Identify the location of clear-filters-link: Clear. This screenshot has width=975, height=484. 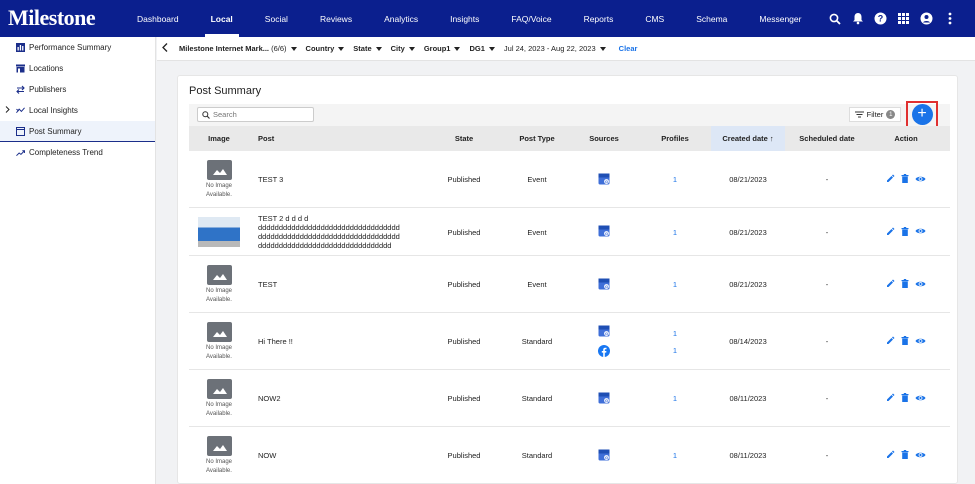
(628, 48).